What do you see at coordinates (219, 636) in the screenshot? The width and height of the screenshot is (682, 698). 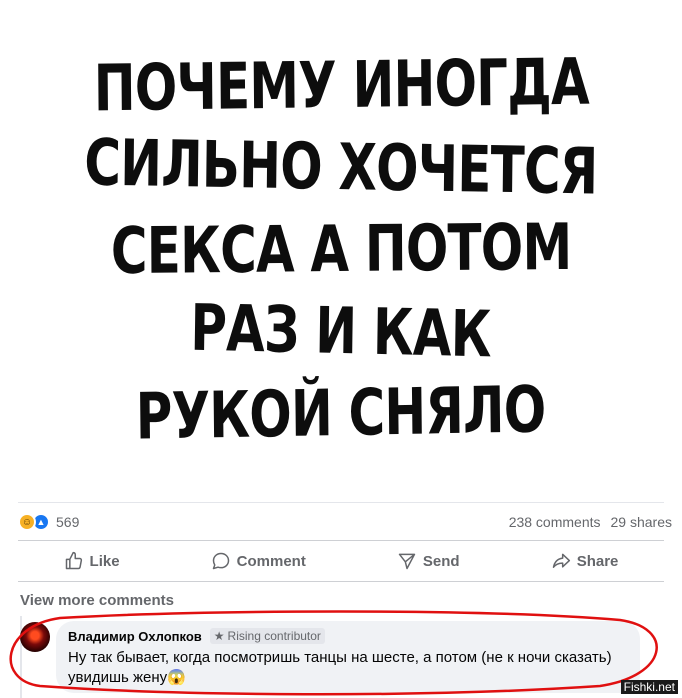 I see `star-icon: ★` at bounding box center [219, 636].